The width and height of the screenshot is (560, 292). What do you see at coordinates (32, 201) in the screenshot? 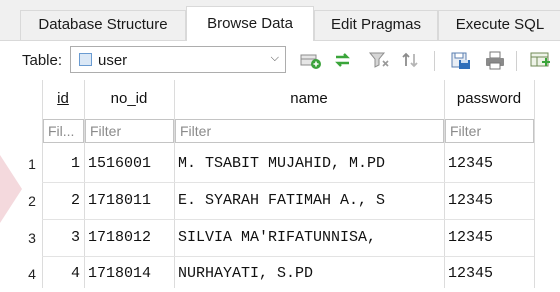
I see `row-number: 2` at bounding box center [32, 201].